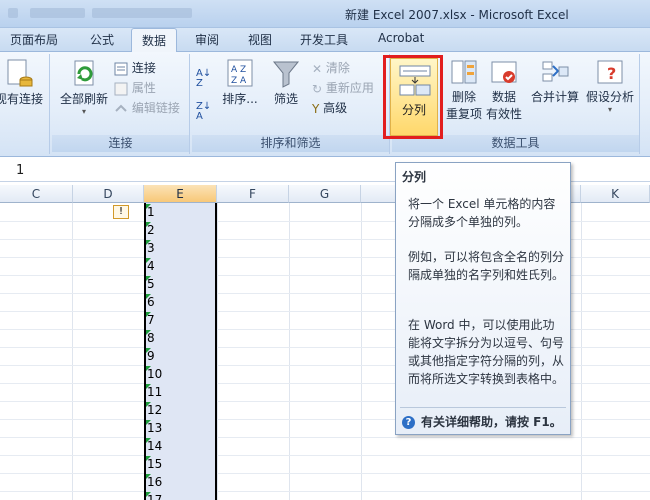  What do you see at coordinates (20, 73) in the screenshot?
I see `existing-connections-icon` at bounding box center [20, 73].